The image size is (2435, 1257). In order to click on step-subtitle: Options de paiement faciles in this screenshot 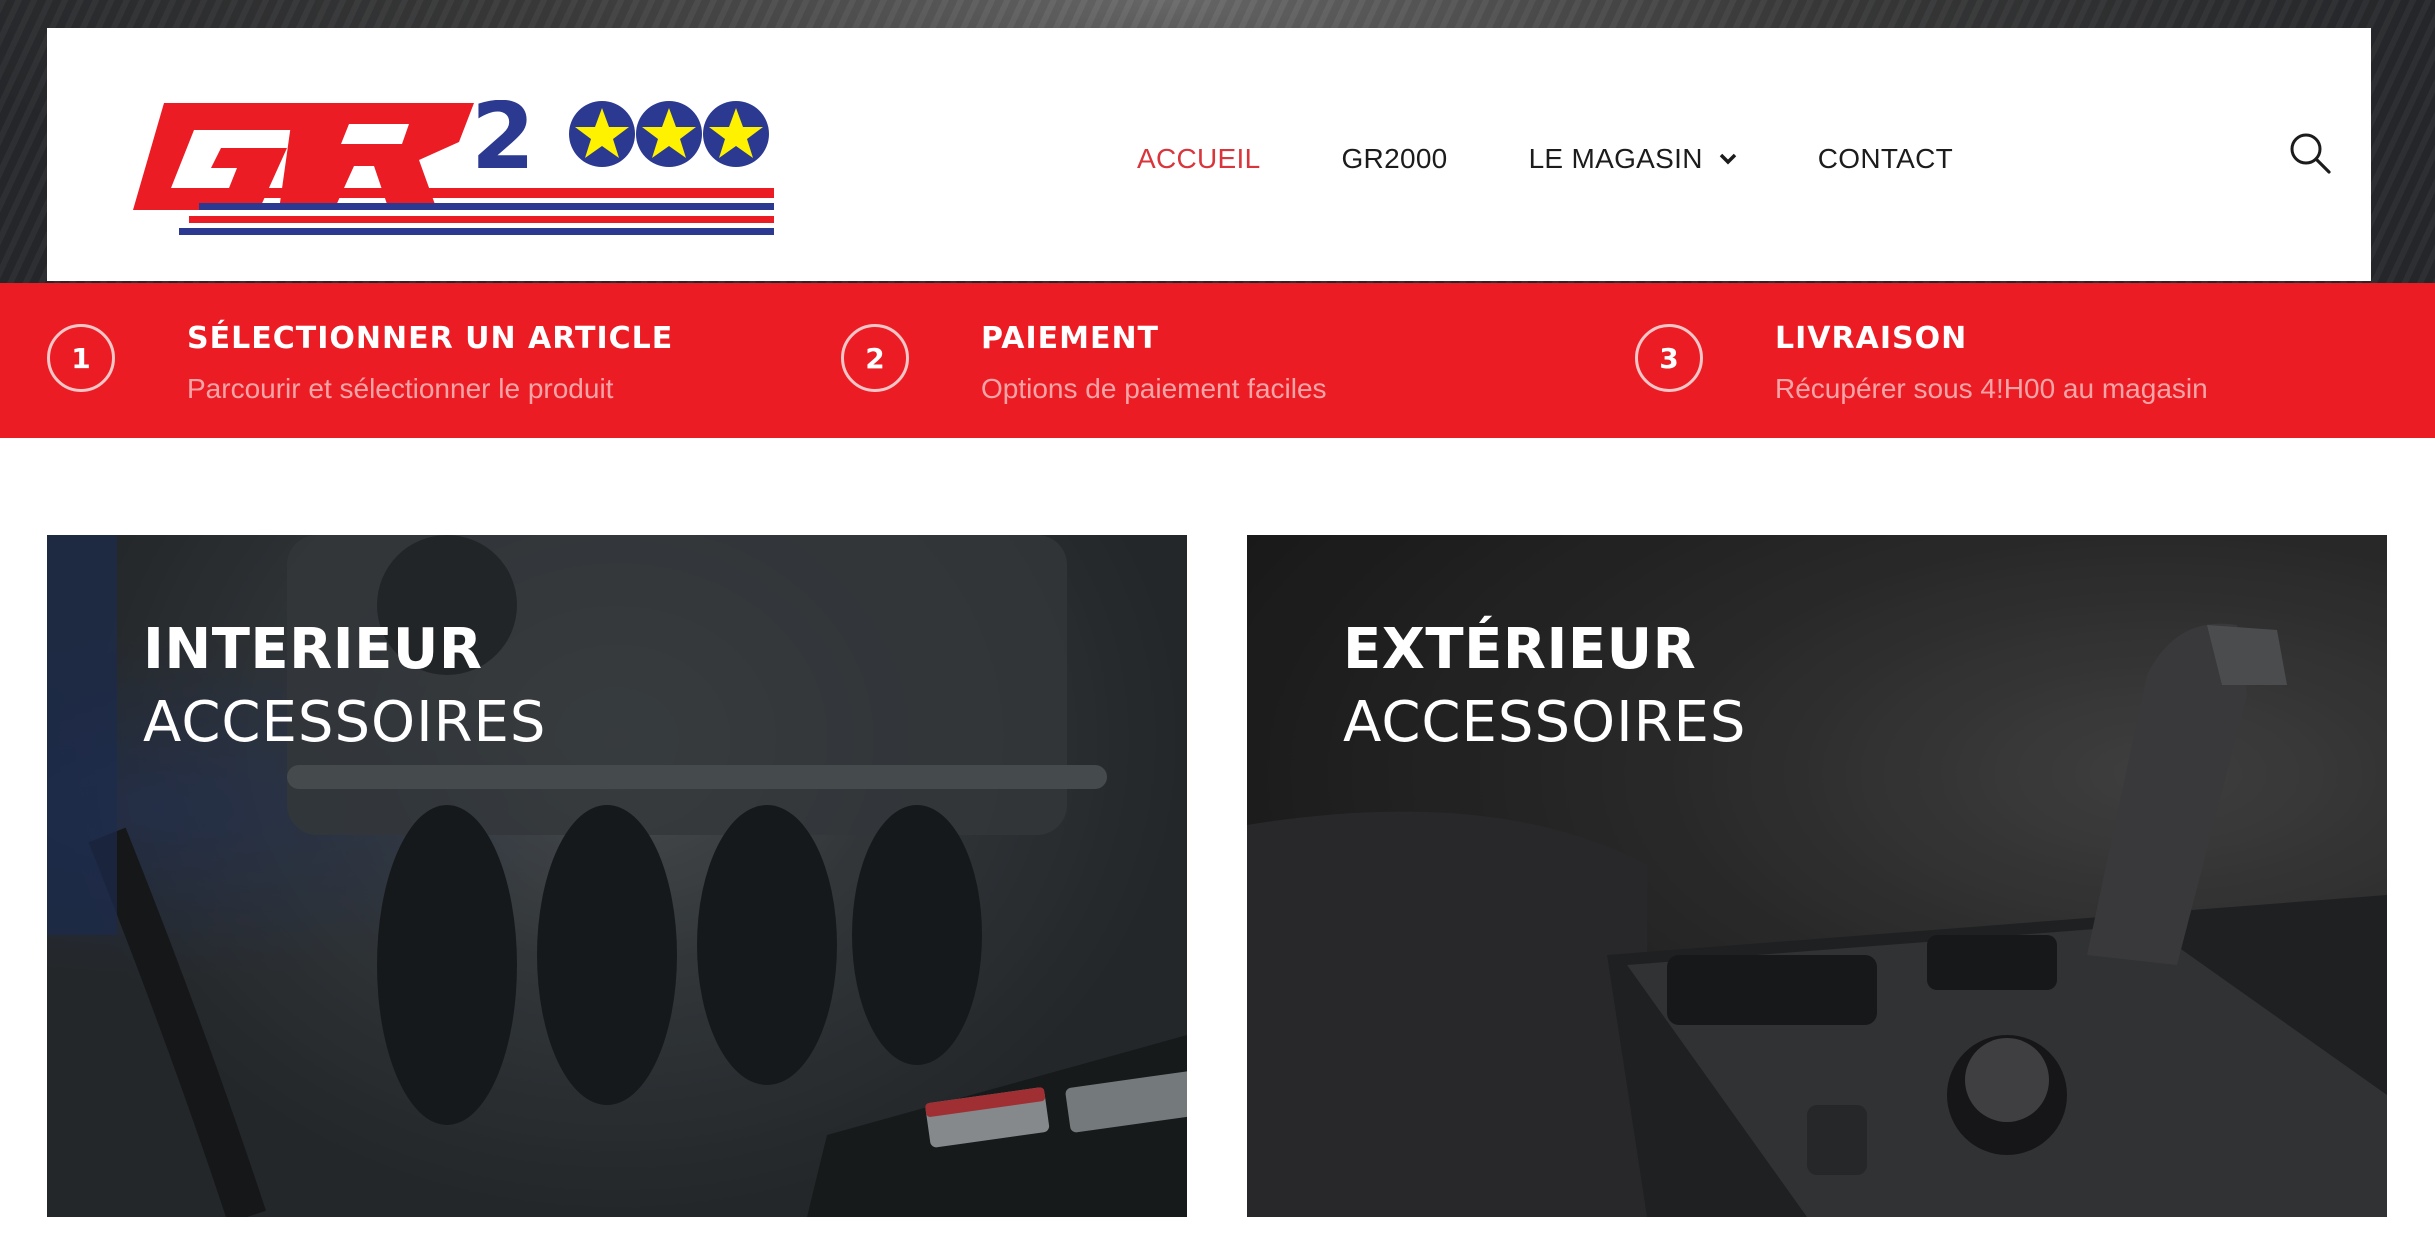, I will do `click(1154, 388)`.